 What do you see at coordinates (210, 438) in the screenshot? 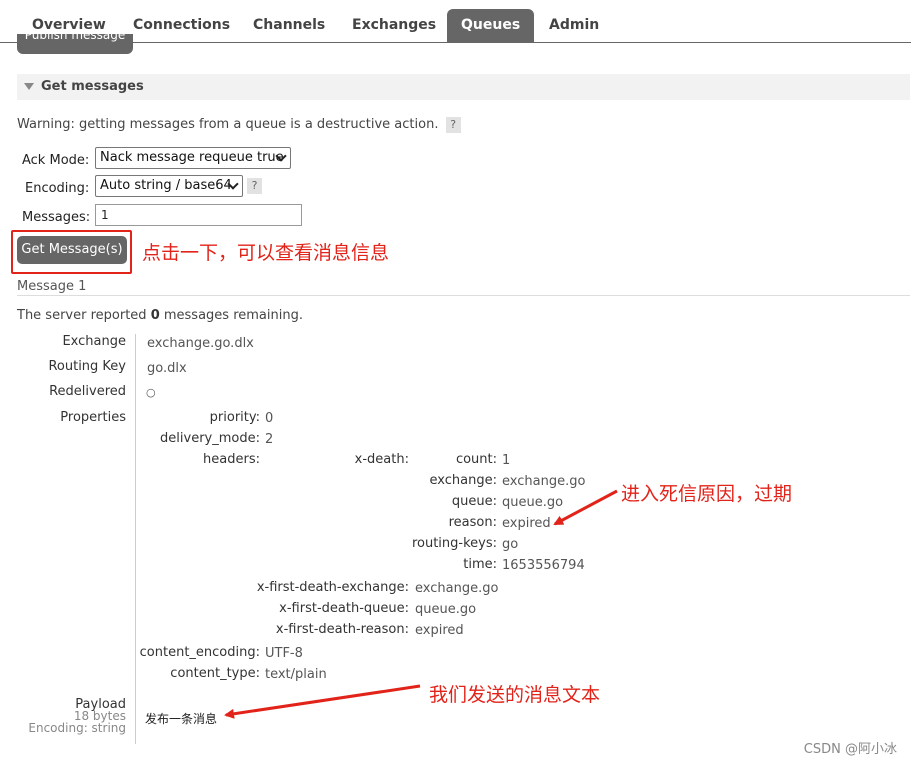
I see `delivery-mode-key: delivery_mode:` at bounding box center [210, 438].